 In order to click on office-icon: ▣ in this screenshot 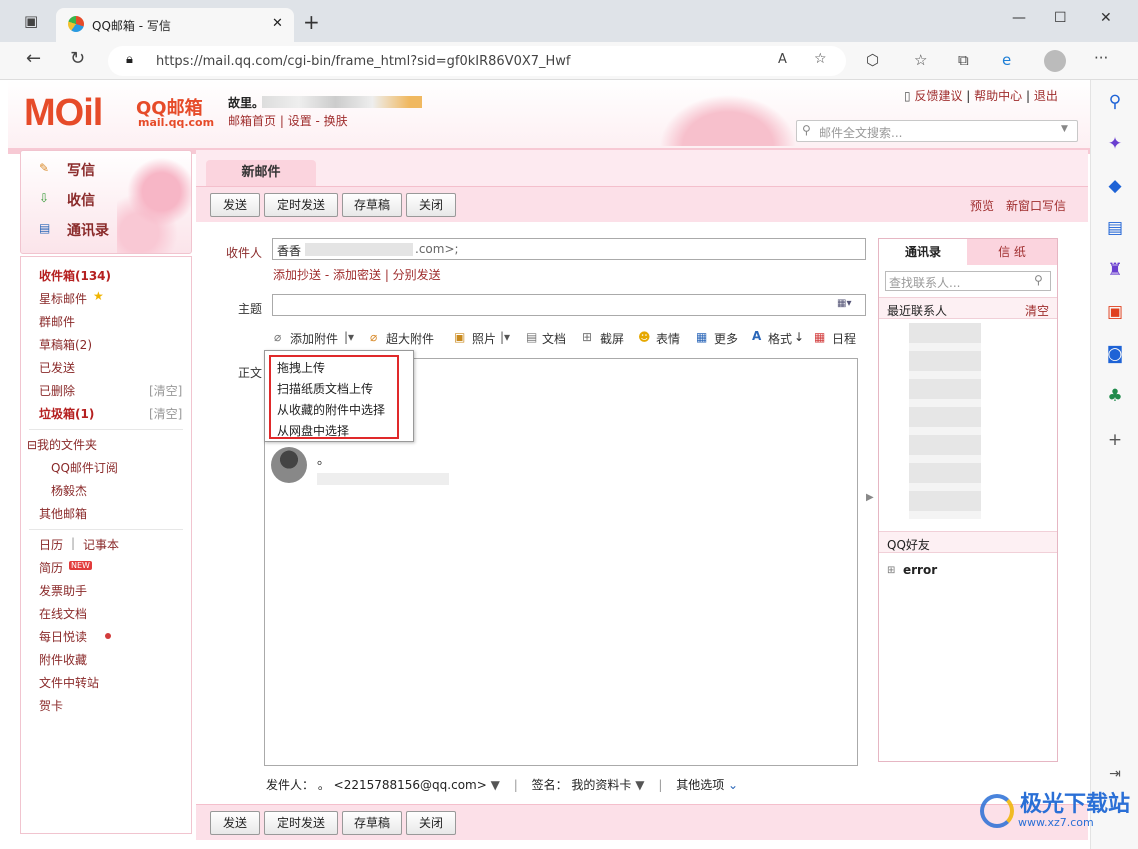, I will do `click(1114, 312)`.